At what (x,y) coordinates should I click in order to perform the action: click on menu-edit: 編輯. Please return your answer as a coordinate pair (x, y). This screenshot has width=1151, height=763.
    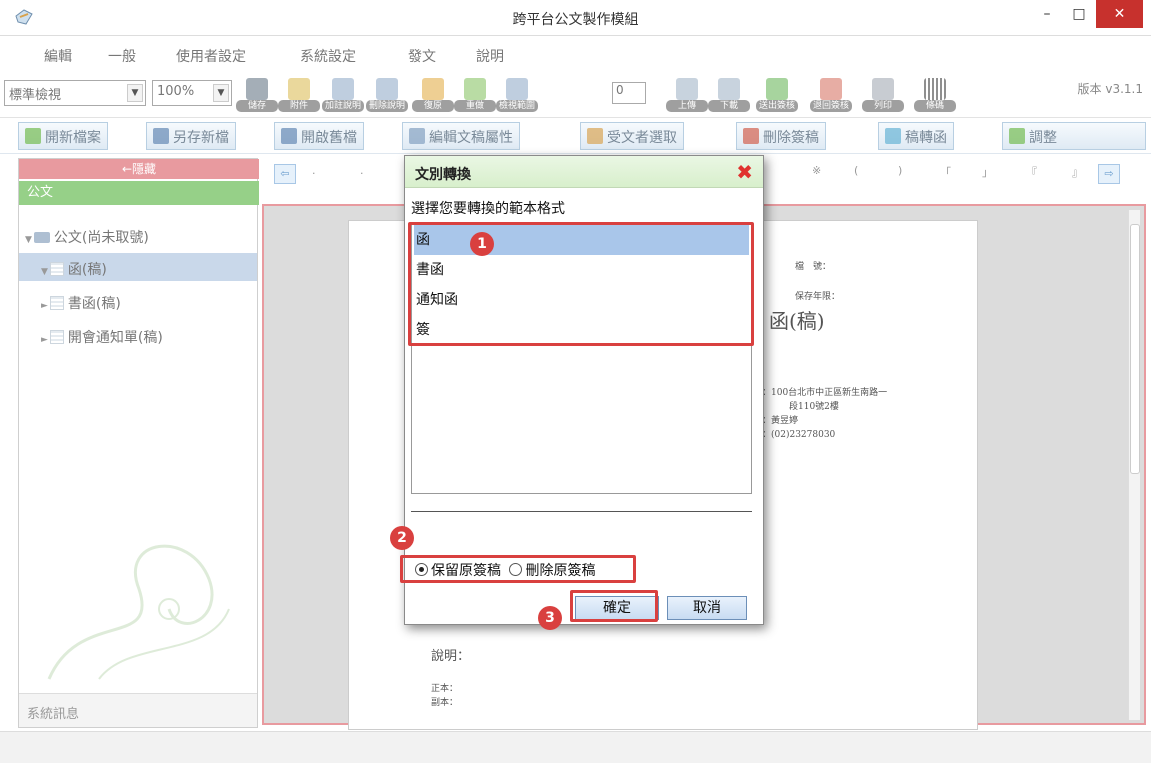
    Looking at the image, I should click on (58, 56).